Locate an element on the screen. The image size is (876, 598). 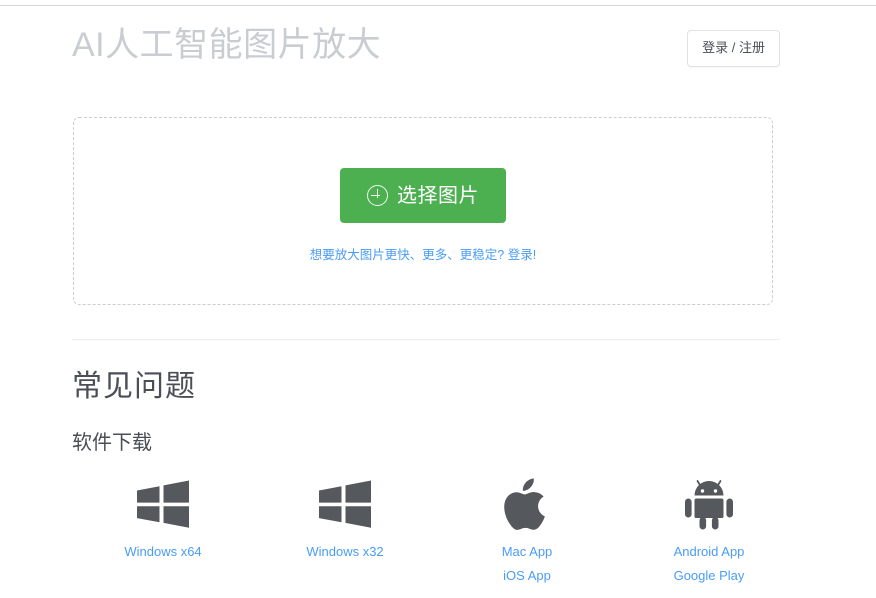
select-image-button-label: 选择图片 is located at coordinates (438, 195).